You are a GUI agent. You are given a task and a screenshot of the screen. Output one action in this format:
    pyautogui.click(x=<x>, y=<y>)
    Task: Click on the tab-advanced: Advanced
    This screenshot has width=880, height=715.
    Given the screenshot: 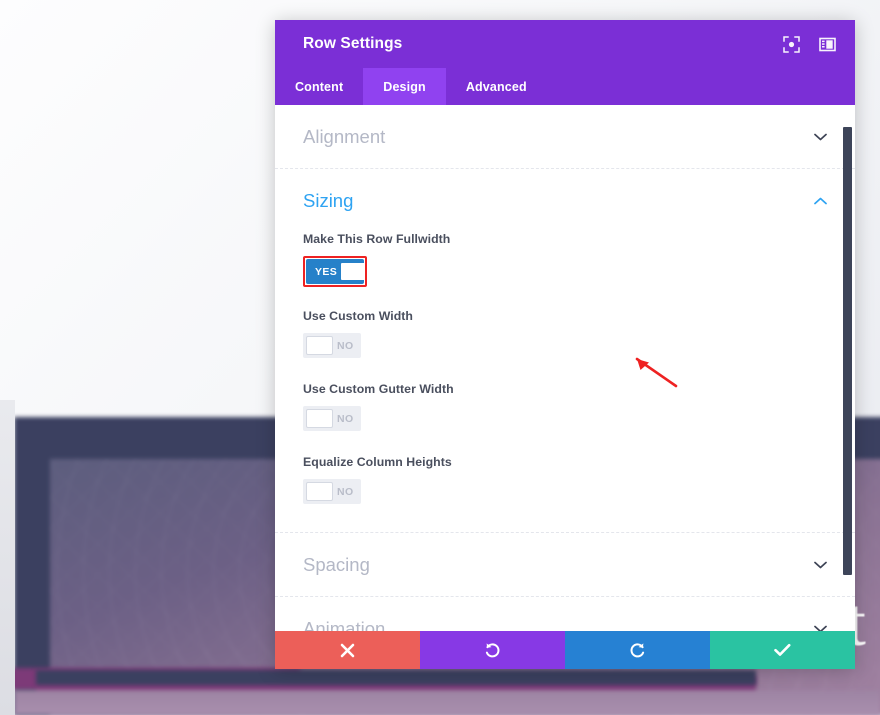 What is the action you would take?
    pyautogui.click(x=496, y=86)
    